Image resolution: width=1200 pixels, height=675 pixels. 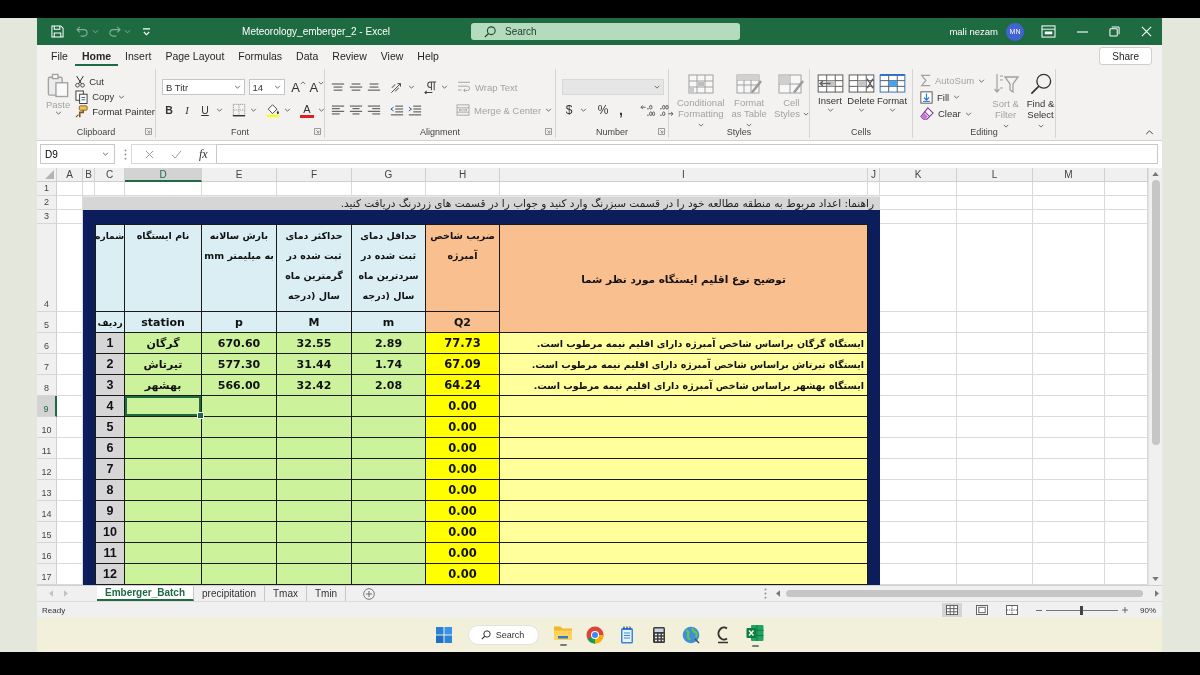 I want to click on align-center-icon, so click(x=356, y=110).